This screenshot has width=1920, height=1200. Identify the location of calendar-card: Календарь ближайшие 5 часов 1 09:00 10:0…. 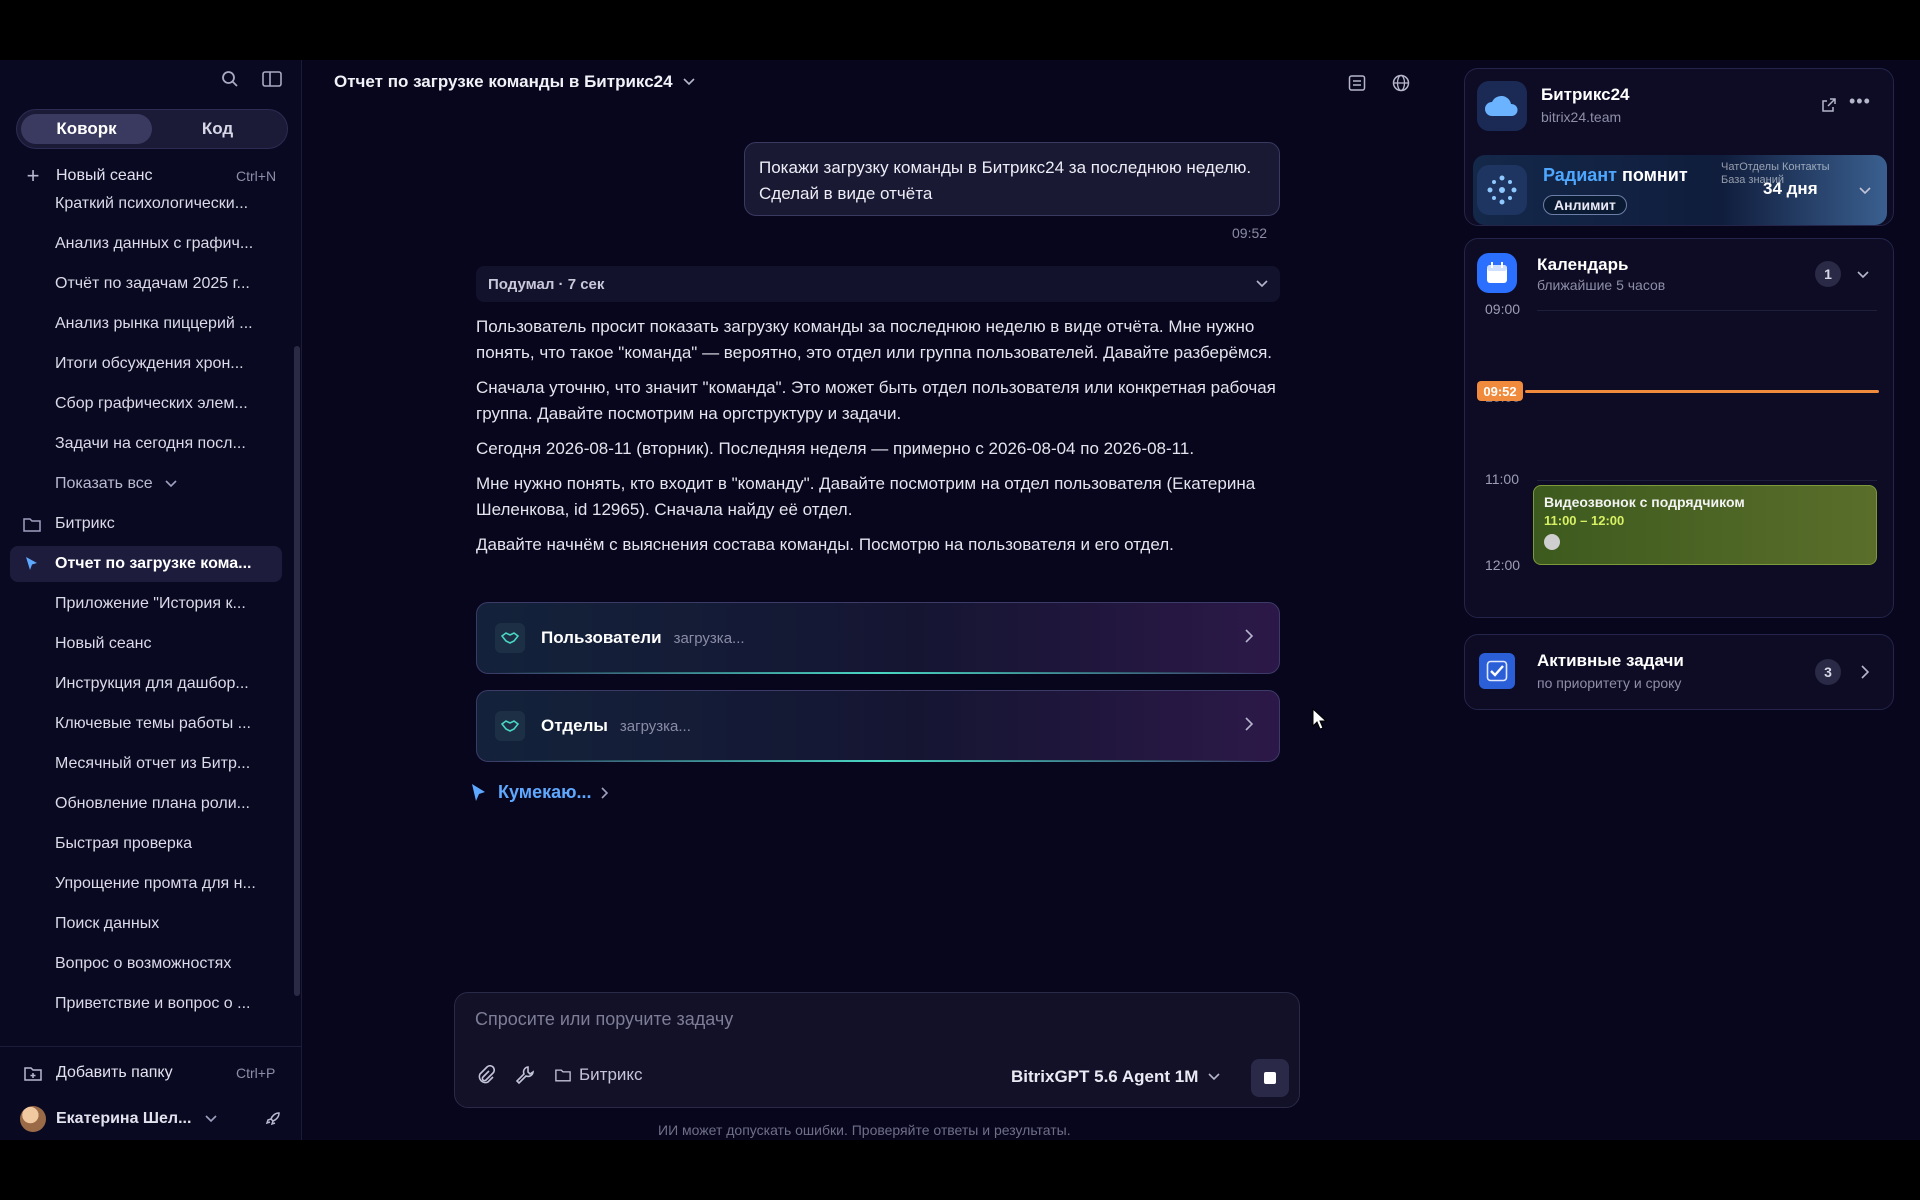
(1679, 428).